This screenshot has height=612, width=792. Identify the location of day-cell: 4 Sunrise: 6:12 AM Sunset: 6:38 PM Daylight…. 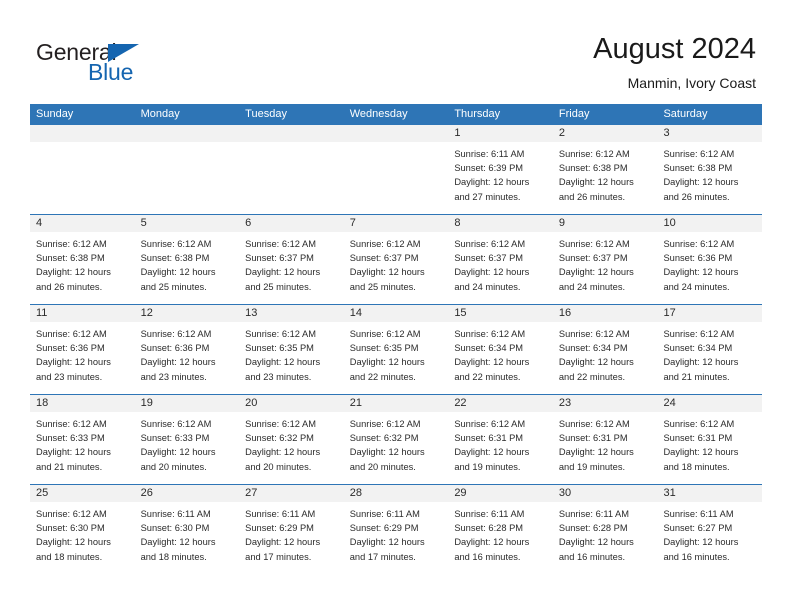
(82, 259).